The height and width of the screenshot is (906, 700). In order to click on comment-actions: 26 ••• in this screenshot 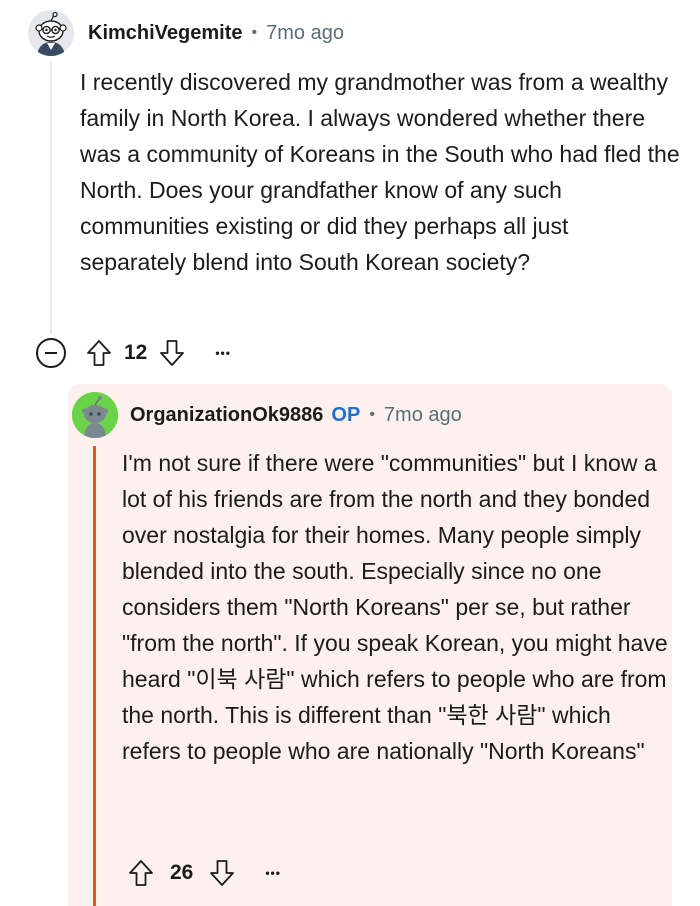, I will do `click(204, 873)`.